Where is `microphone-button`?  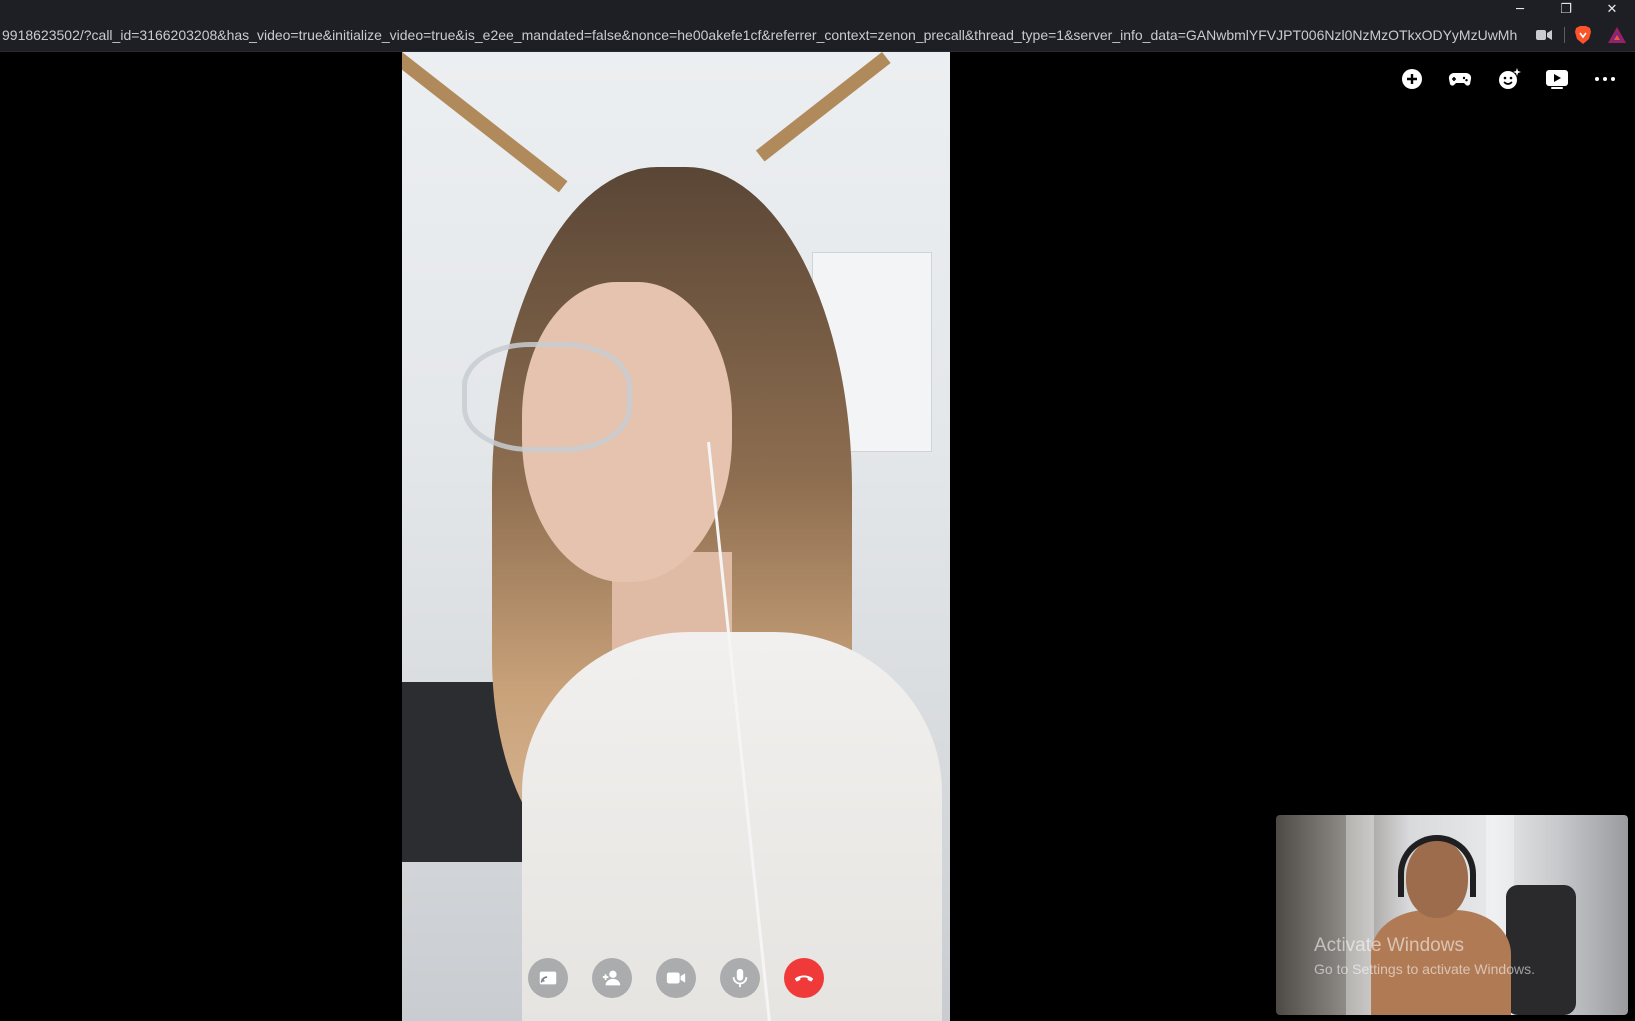
microphone-button is located at coordinates (740, 978).